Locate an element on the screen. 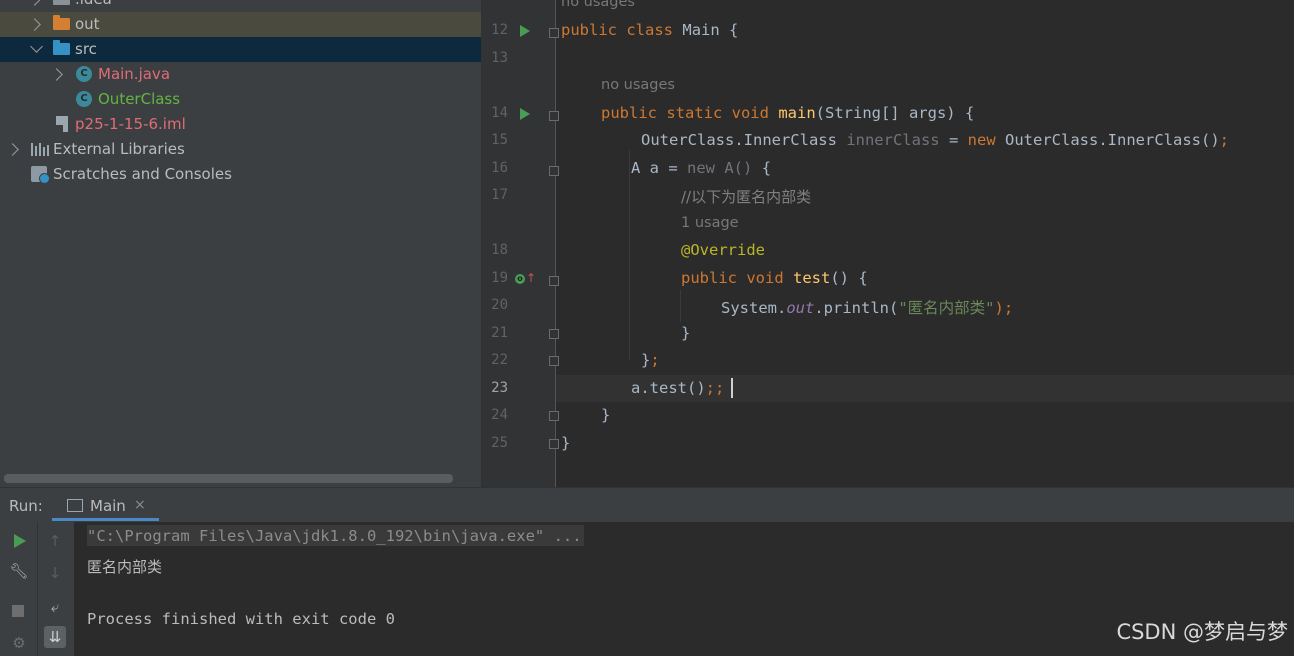 Image resolution: width=1294 pixels, height=656 pixels. line-number: 17 is located at coordinates (499, 195).